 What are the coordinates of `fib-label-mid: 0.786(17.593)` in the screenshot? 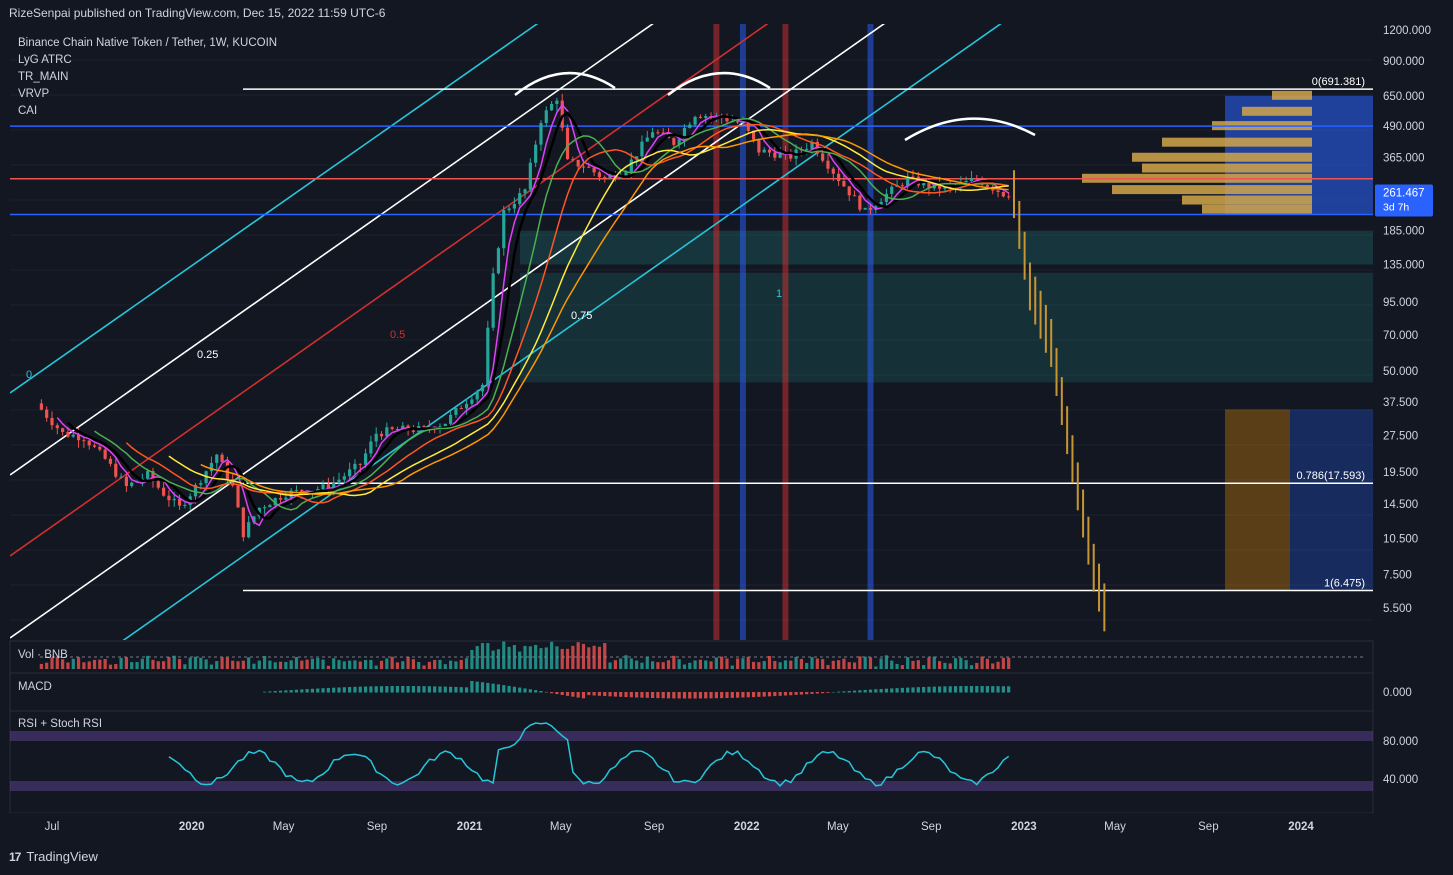 It's located at (1331, 476).